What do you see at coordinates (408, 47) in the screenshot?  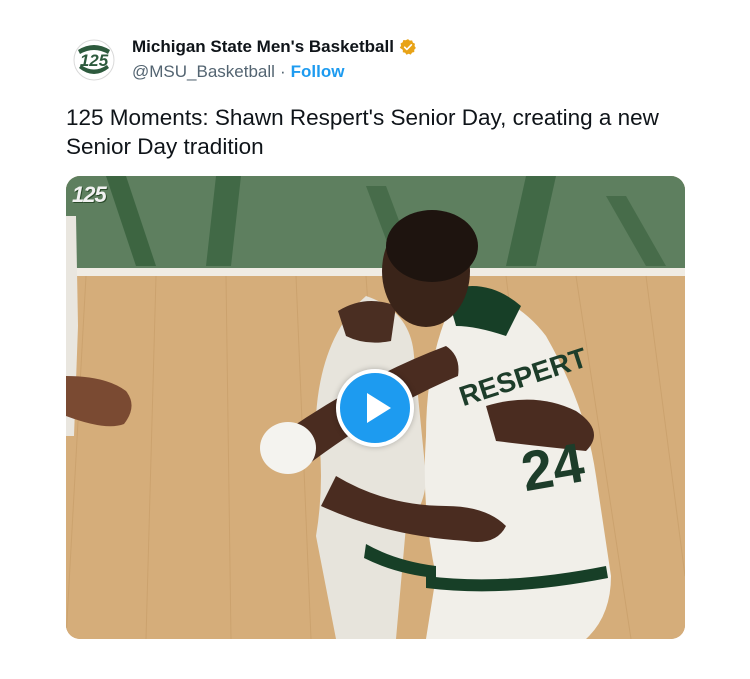 I see `verified-badge-icon` at bounding box center [408, 47].